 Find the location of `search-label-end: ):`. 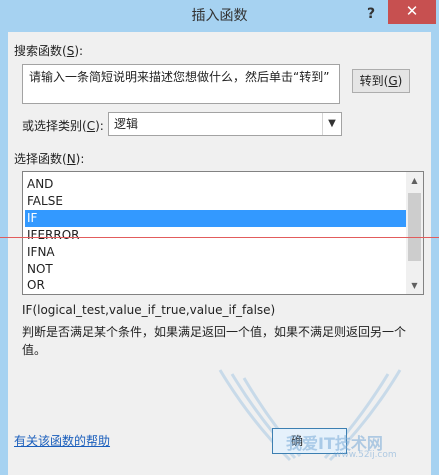

search-label-end: ): is located at coordinates (79, 51).